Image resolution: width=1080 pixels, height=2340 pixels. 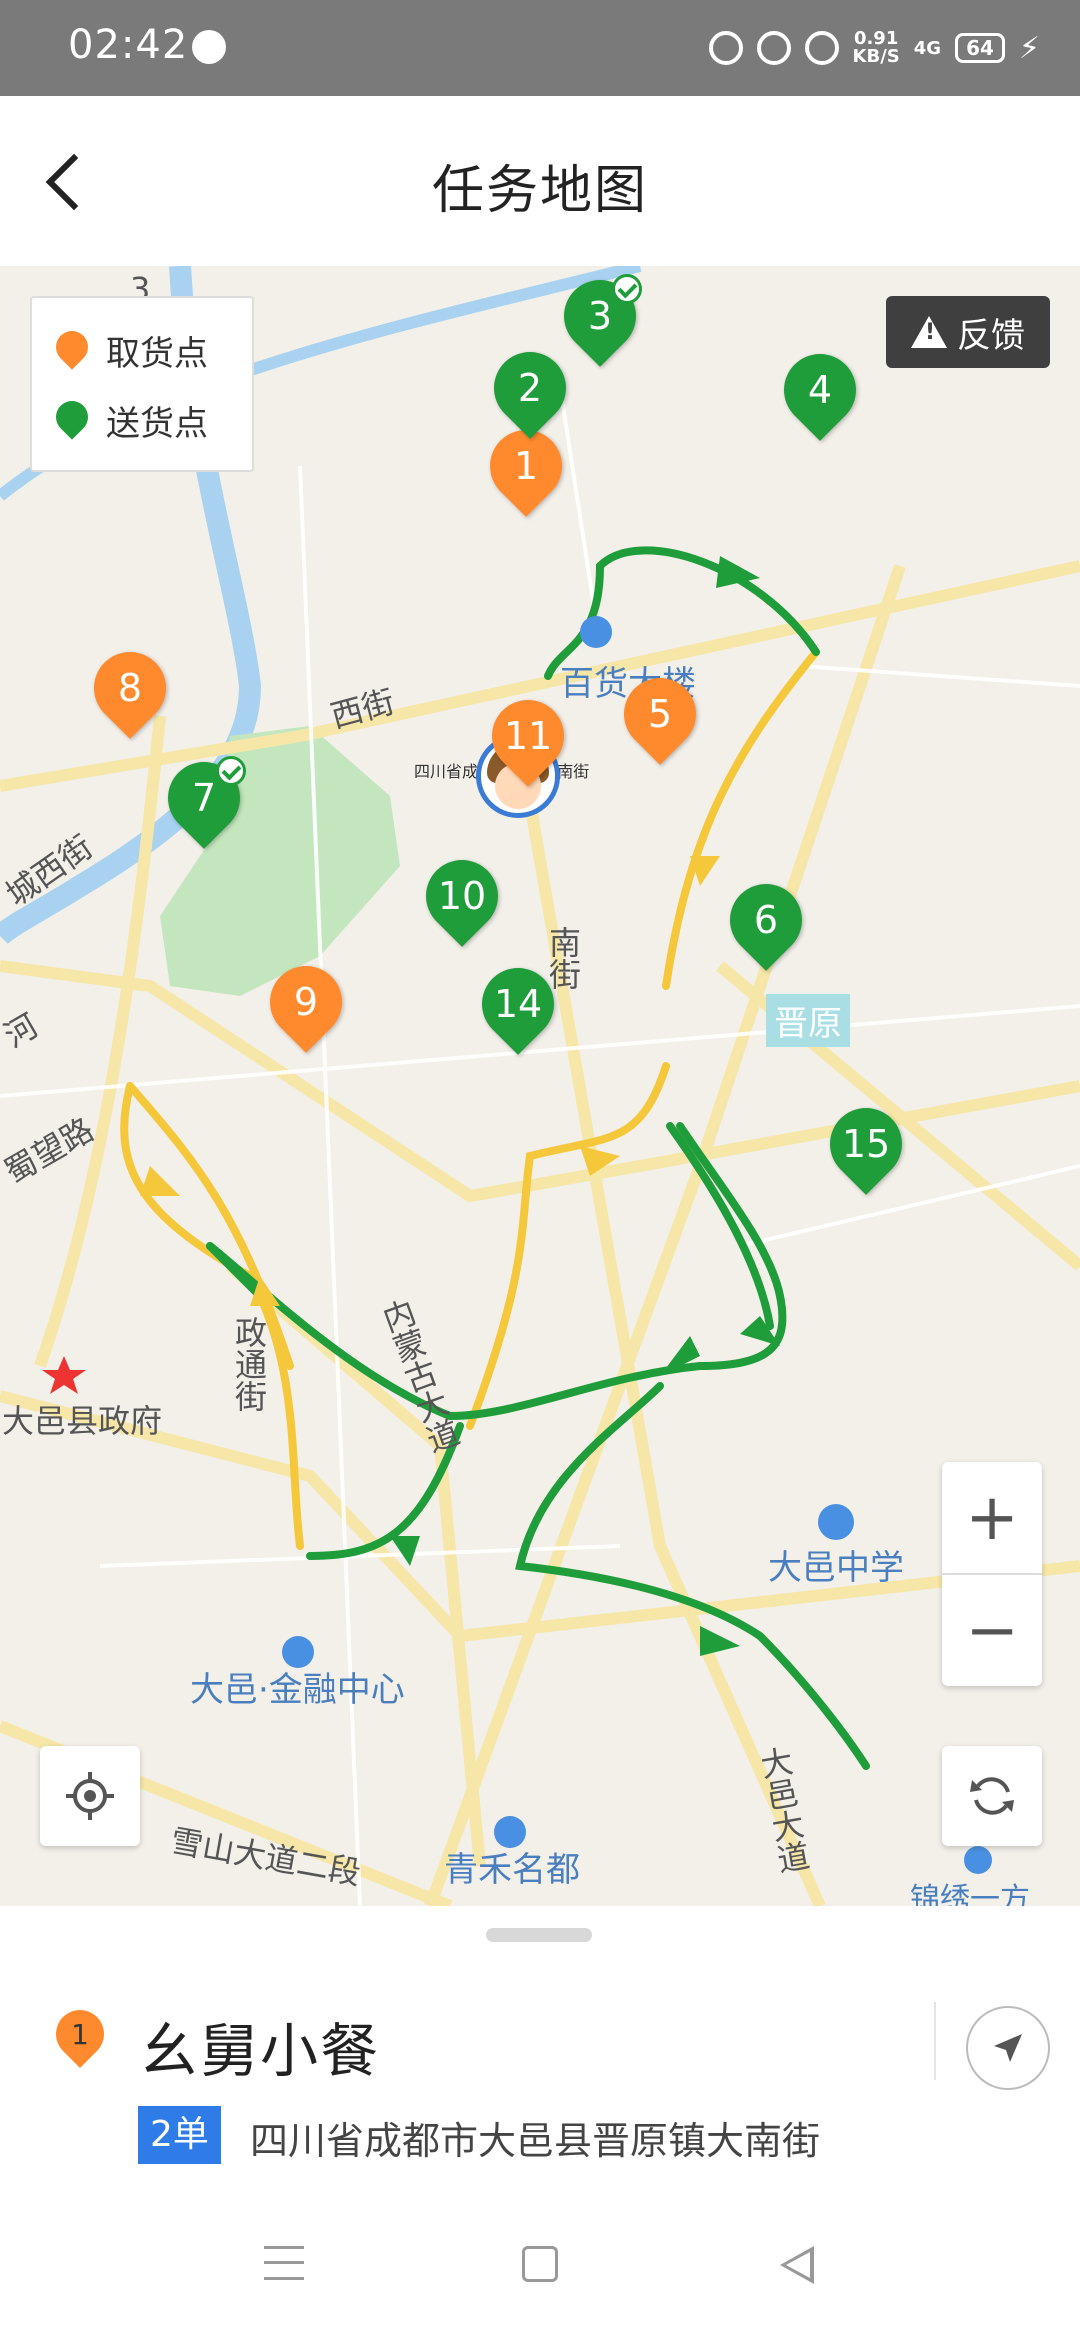 I want to click on legend-delivery: 送货点, so click(x=131, y=420).